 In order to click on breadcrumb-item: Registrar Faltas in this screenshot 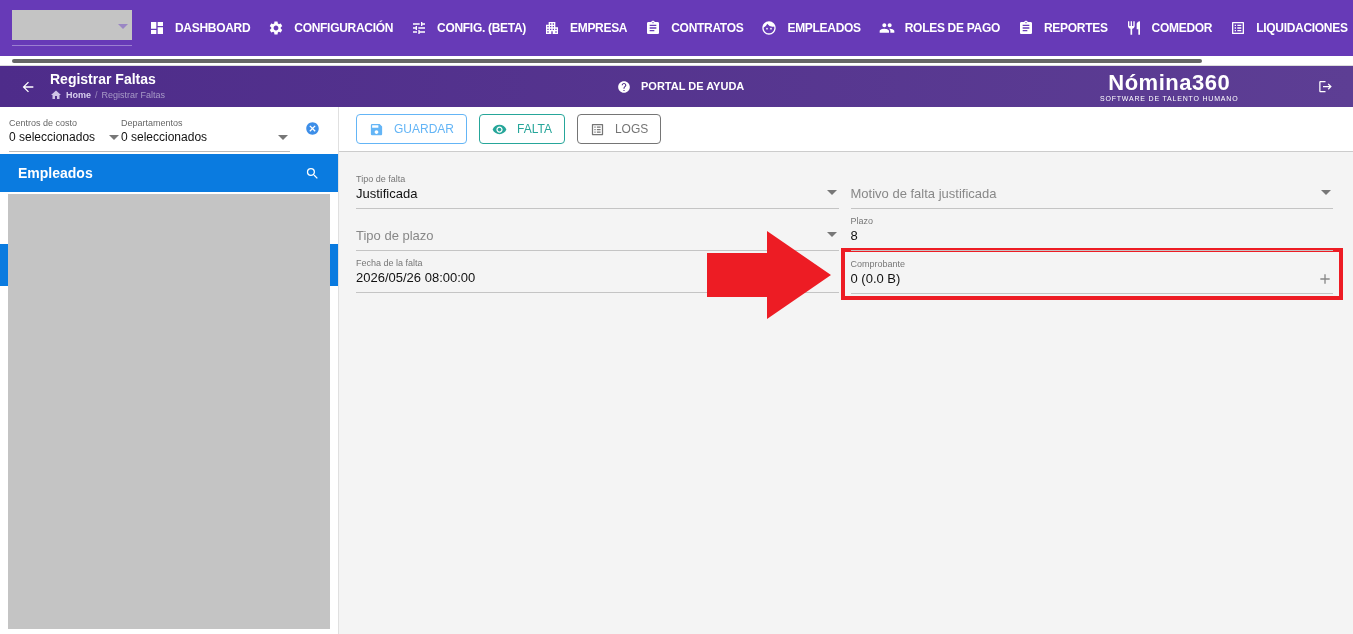, I will do `click(133, 95)`.